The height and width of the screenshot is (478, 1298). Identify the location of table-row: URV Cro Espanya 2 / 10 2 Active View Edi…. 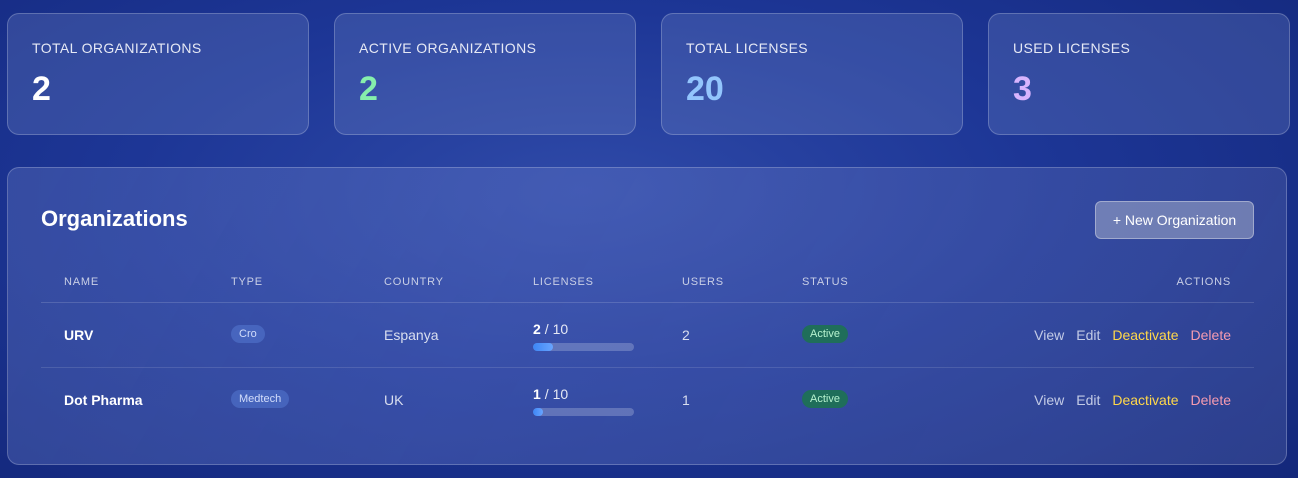
(647, 335).